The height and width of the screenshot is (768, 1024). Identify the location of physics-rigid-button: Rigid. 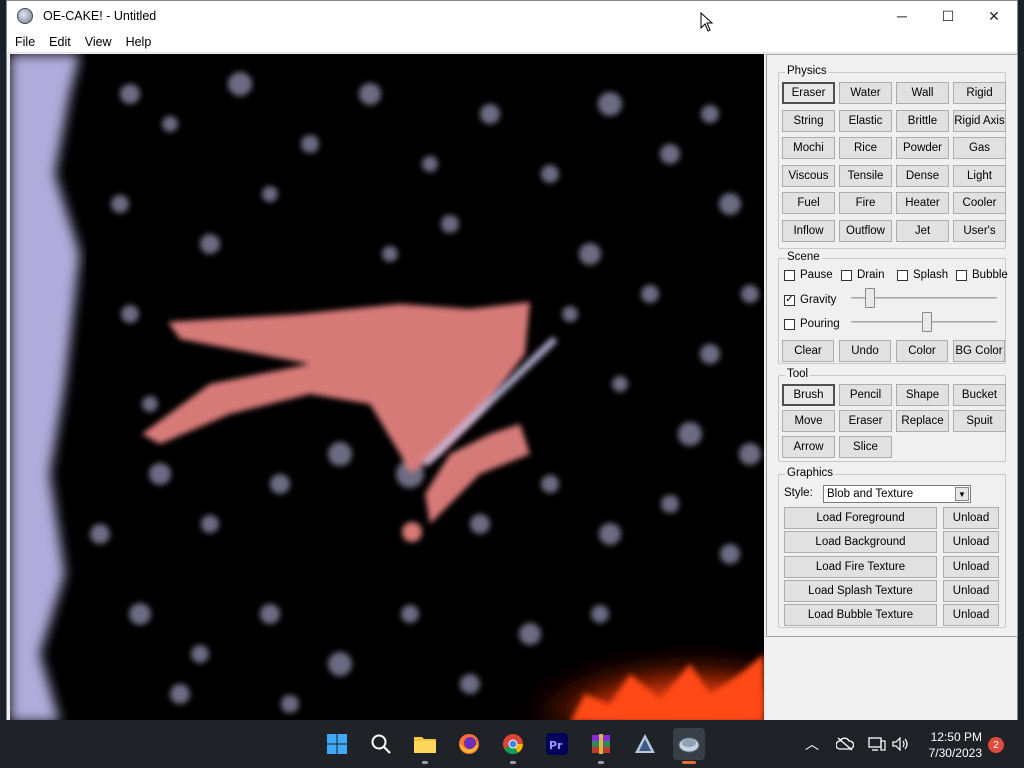
(979, 93).